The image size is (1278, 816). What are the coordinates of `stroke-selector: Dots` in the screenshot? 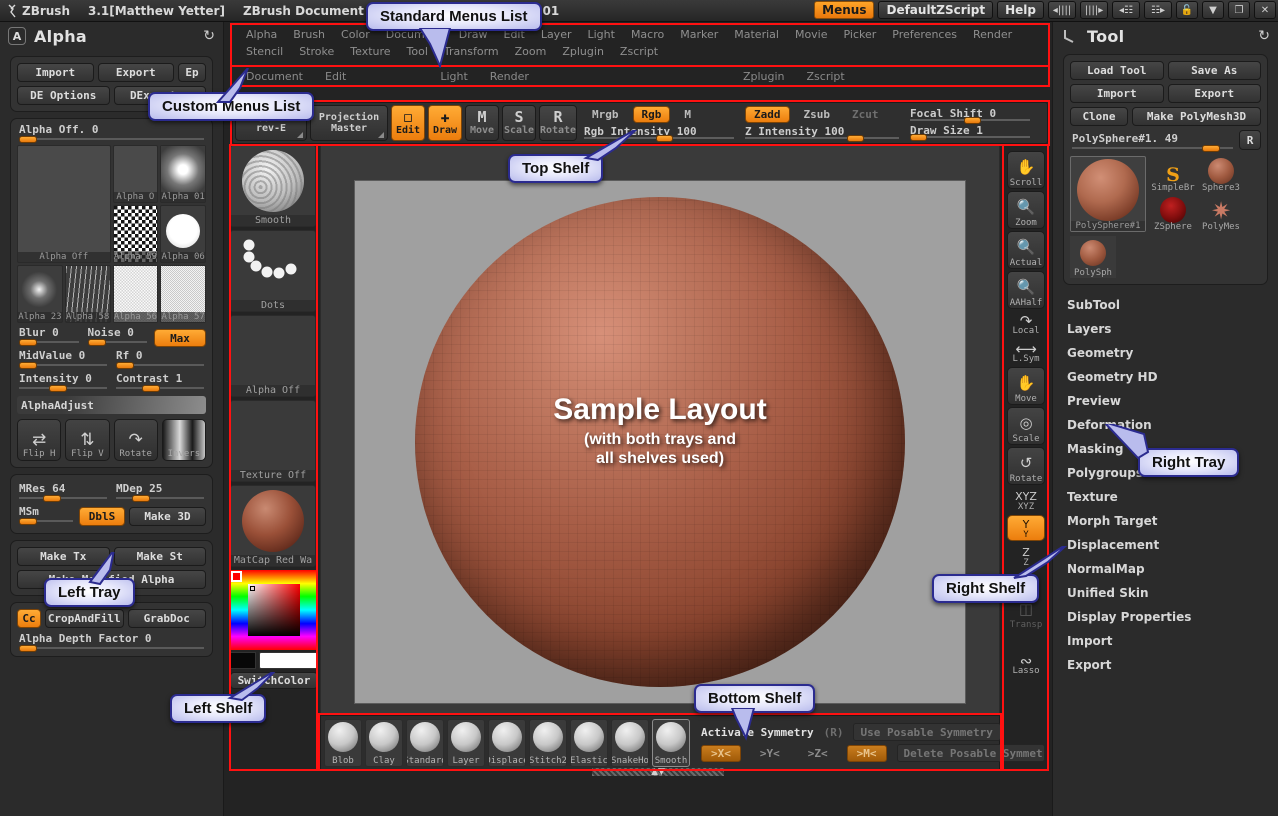 It's located at (273, 271).